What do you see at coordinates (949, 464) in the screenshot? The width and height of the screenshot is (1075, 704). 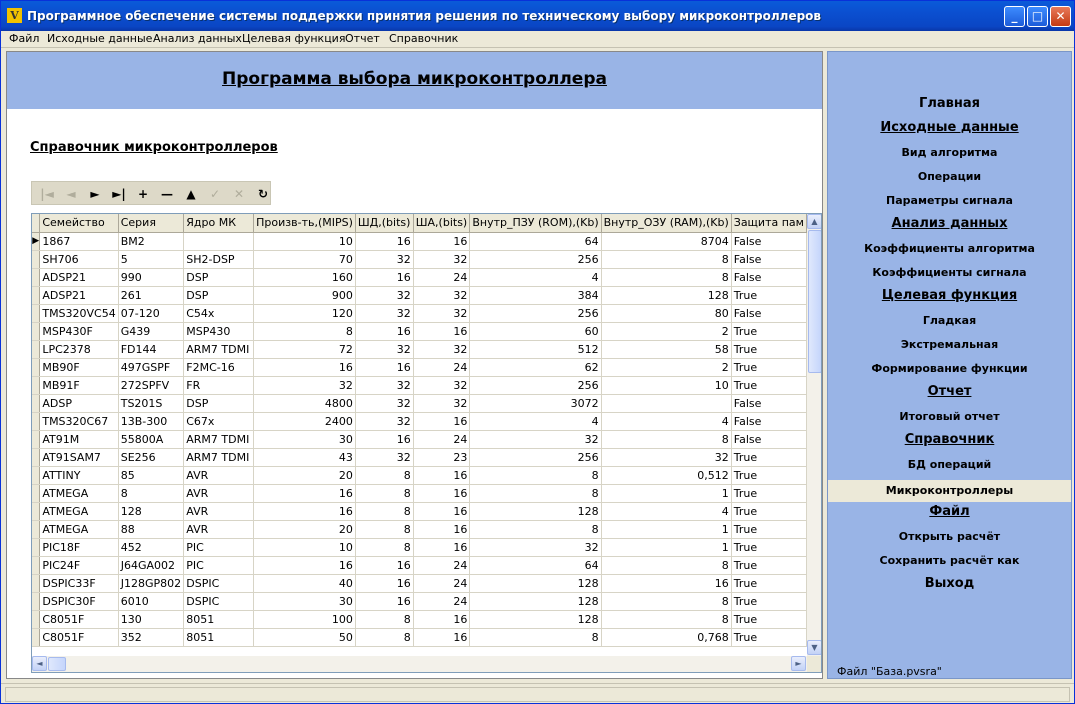 I see `sidebar-item: БД операций` at bounding box center [949, 464].